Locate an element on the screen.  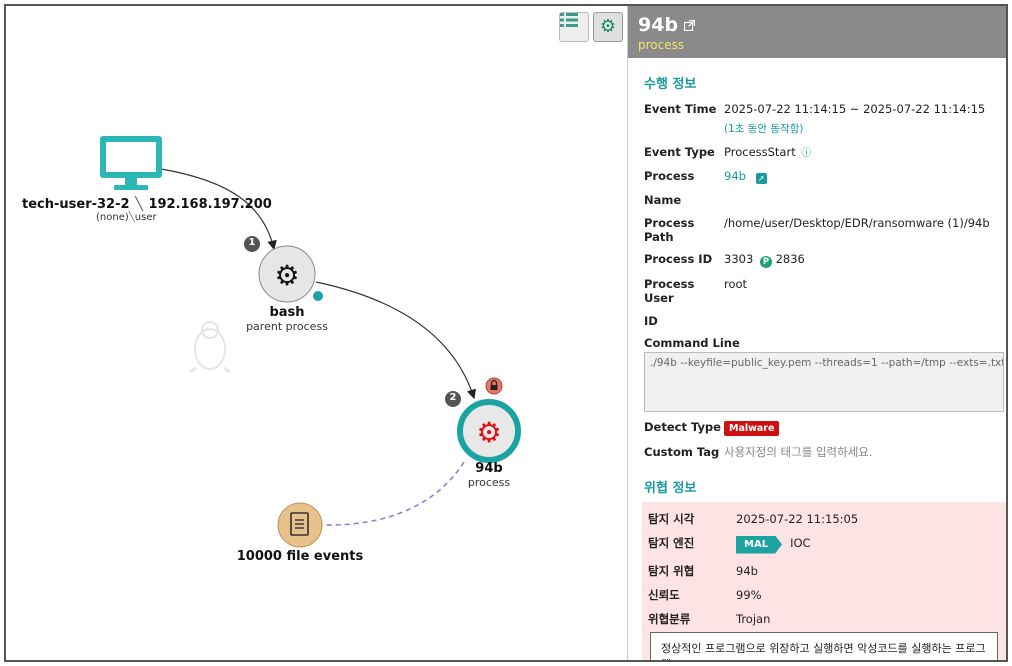
parent-badge: P is located at coordinates (765, 262).